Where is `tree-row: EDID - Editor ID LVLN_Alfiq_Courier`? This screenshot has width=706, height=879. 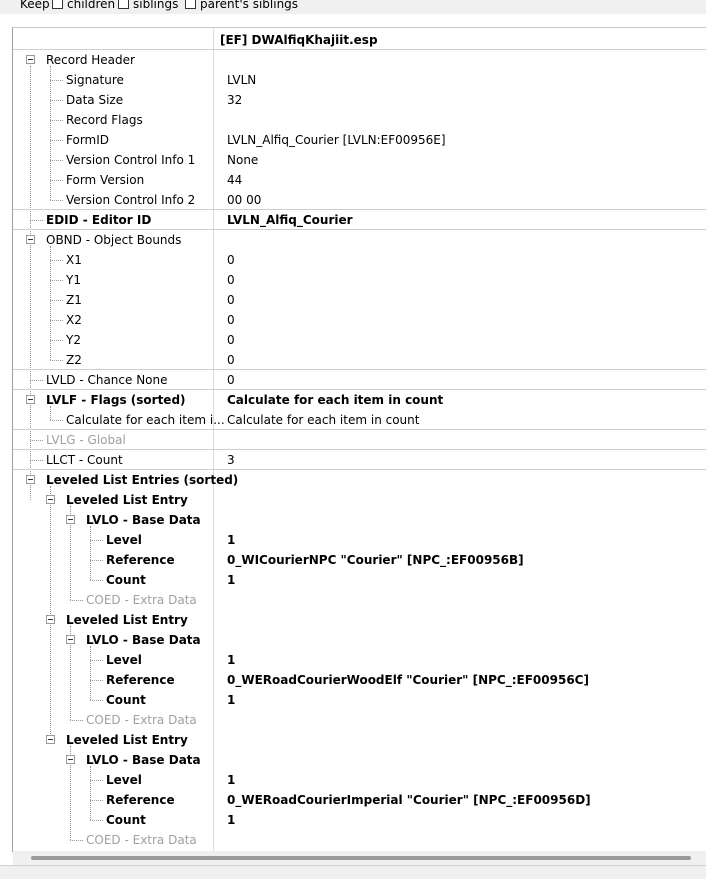 tree-row: EDID - Editor ID LVLN_Alfiq_Courier is located at coordinates (359, 220).